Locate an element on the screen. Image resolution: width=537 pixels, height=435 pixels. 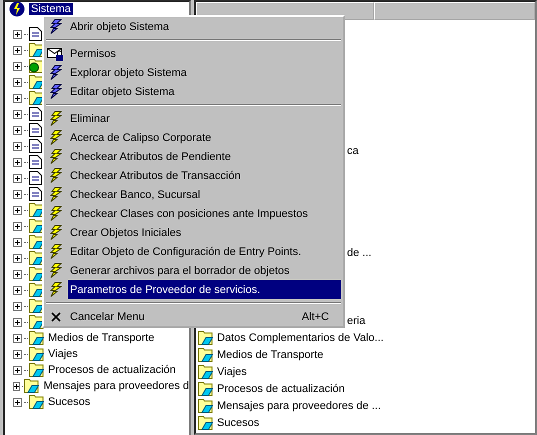
menu-item: Checkear Clases con posiciones ante Impuestos is located at coordinates (204, 213).